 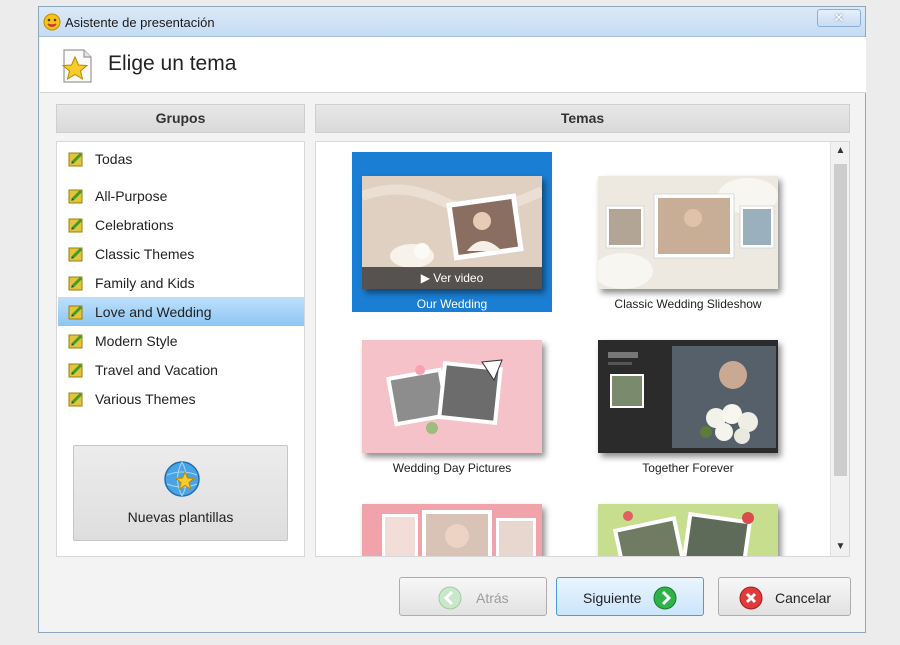 I want to click on group-item-various-themes: Various Themes, so click(x=181, y=398).